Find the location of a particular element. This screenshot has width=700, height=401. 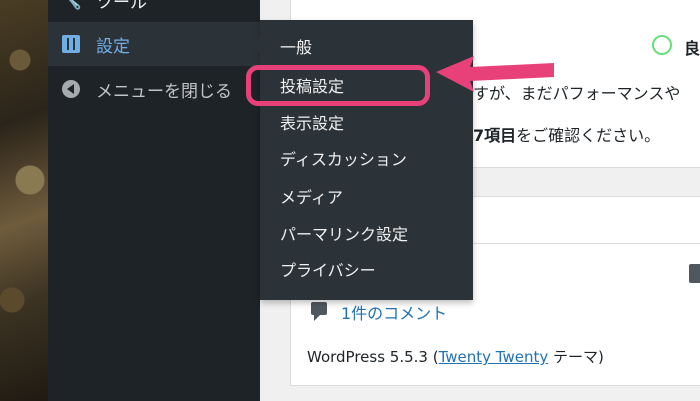

submenu-item-privacy: プライバシー is located at coordinates (328, 271).